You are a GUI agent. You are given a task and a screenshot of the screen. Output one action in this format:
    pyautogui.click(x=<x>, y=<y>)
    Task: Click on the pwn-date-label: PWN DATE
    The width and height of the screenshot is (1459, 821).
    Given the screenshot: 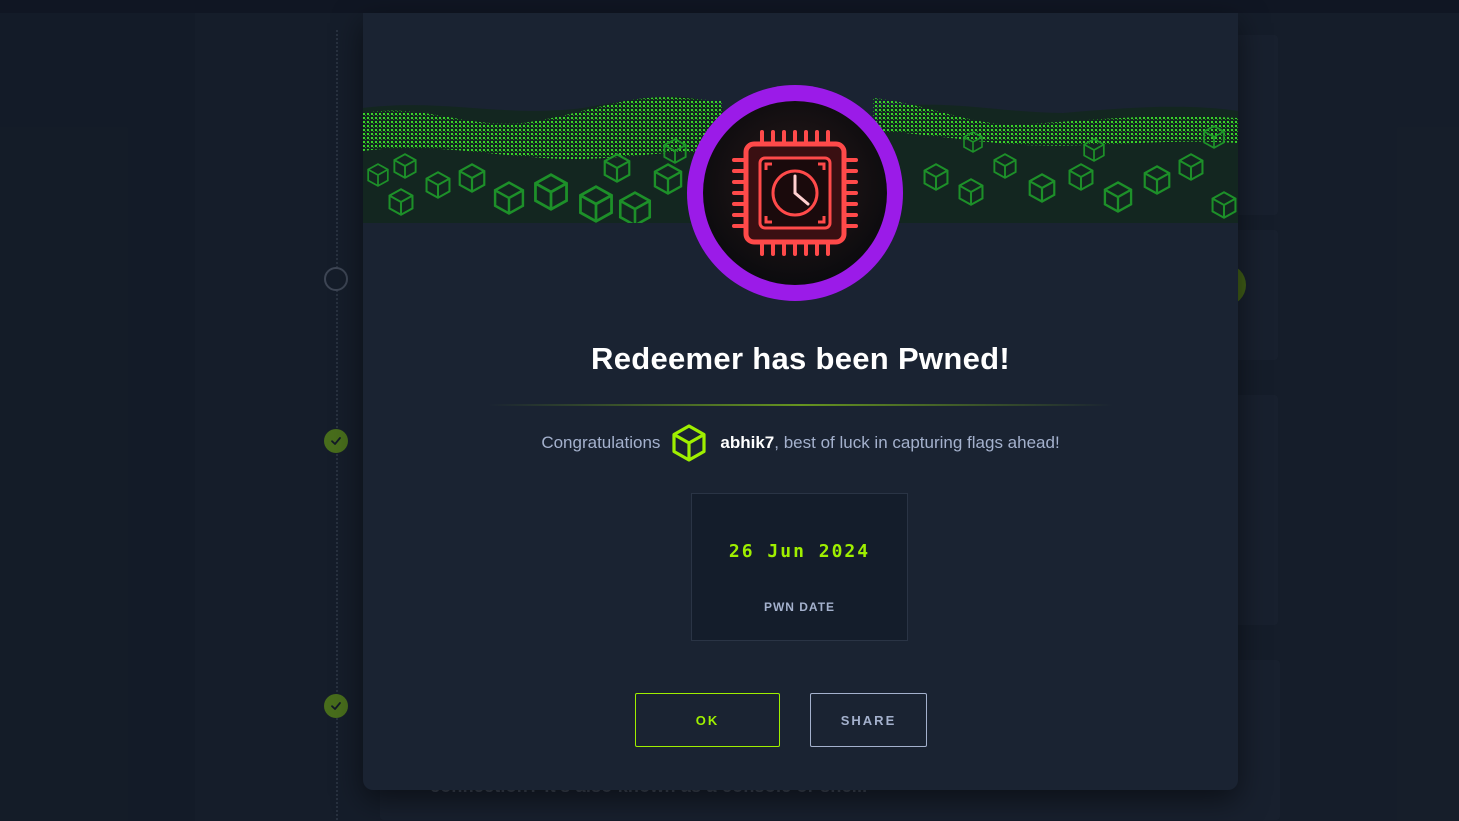 What is the action you would take?
    pyautogui.click(x=799, y=607)
    